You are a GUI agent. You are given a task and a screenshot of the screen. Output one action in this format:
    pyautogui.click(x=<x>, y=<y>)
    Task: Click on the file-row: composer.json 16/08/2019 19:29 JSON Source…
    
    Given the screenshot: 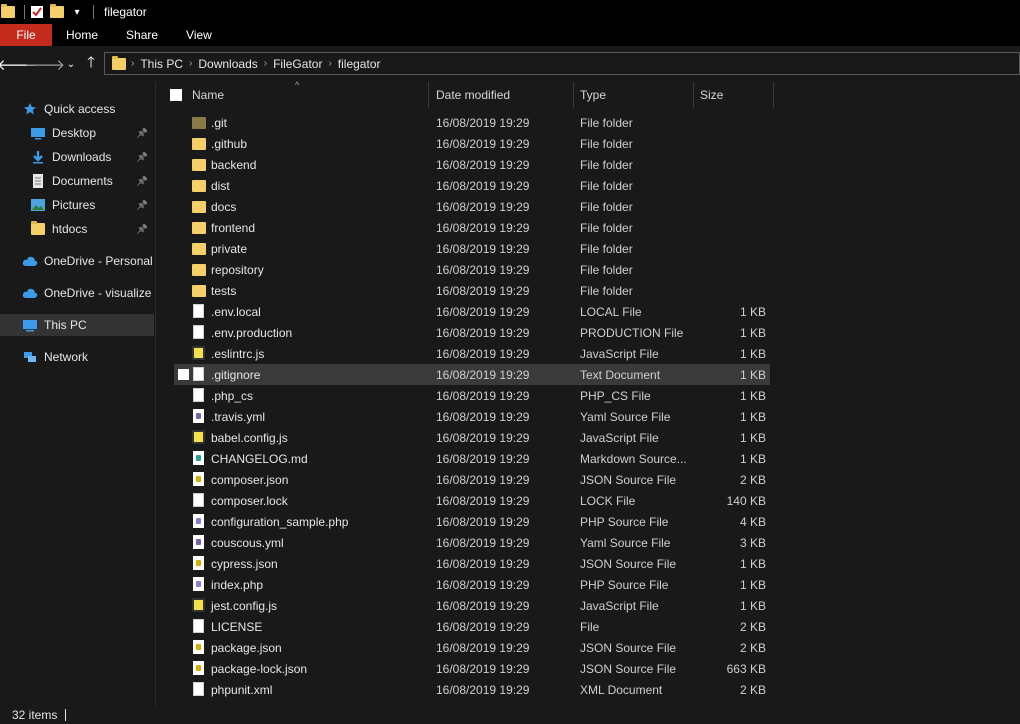 What is the action you would take?
    pyautogui.click(x=472, y=479)
    